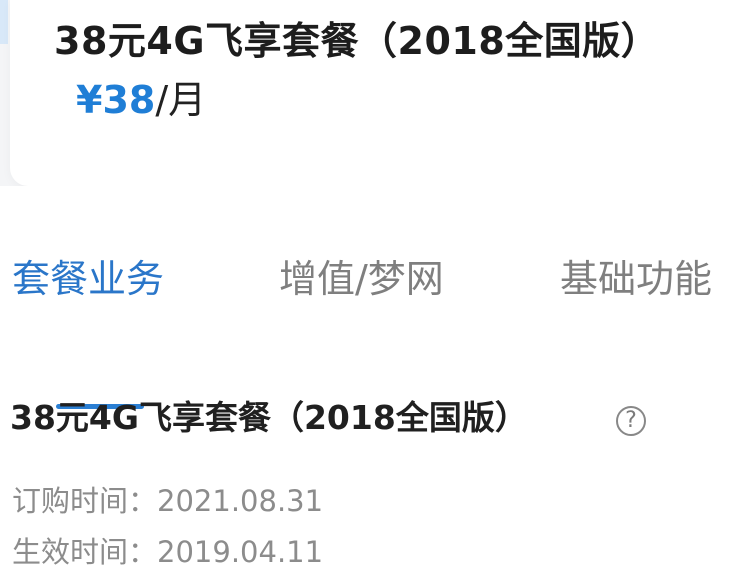 This screenshot has width=753, height=573. What do you see at coordinates (85, 552) in the screenshot?
I see `detail-label: 生效时间：` at bounding box center [85, 552].